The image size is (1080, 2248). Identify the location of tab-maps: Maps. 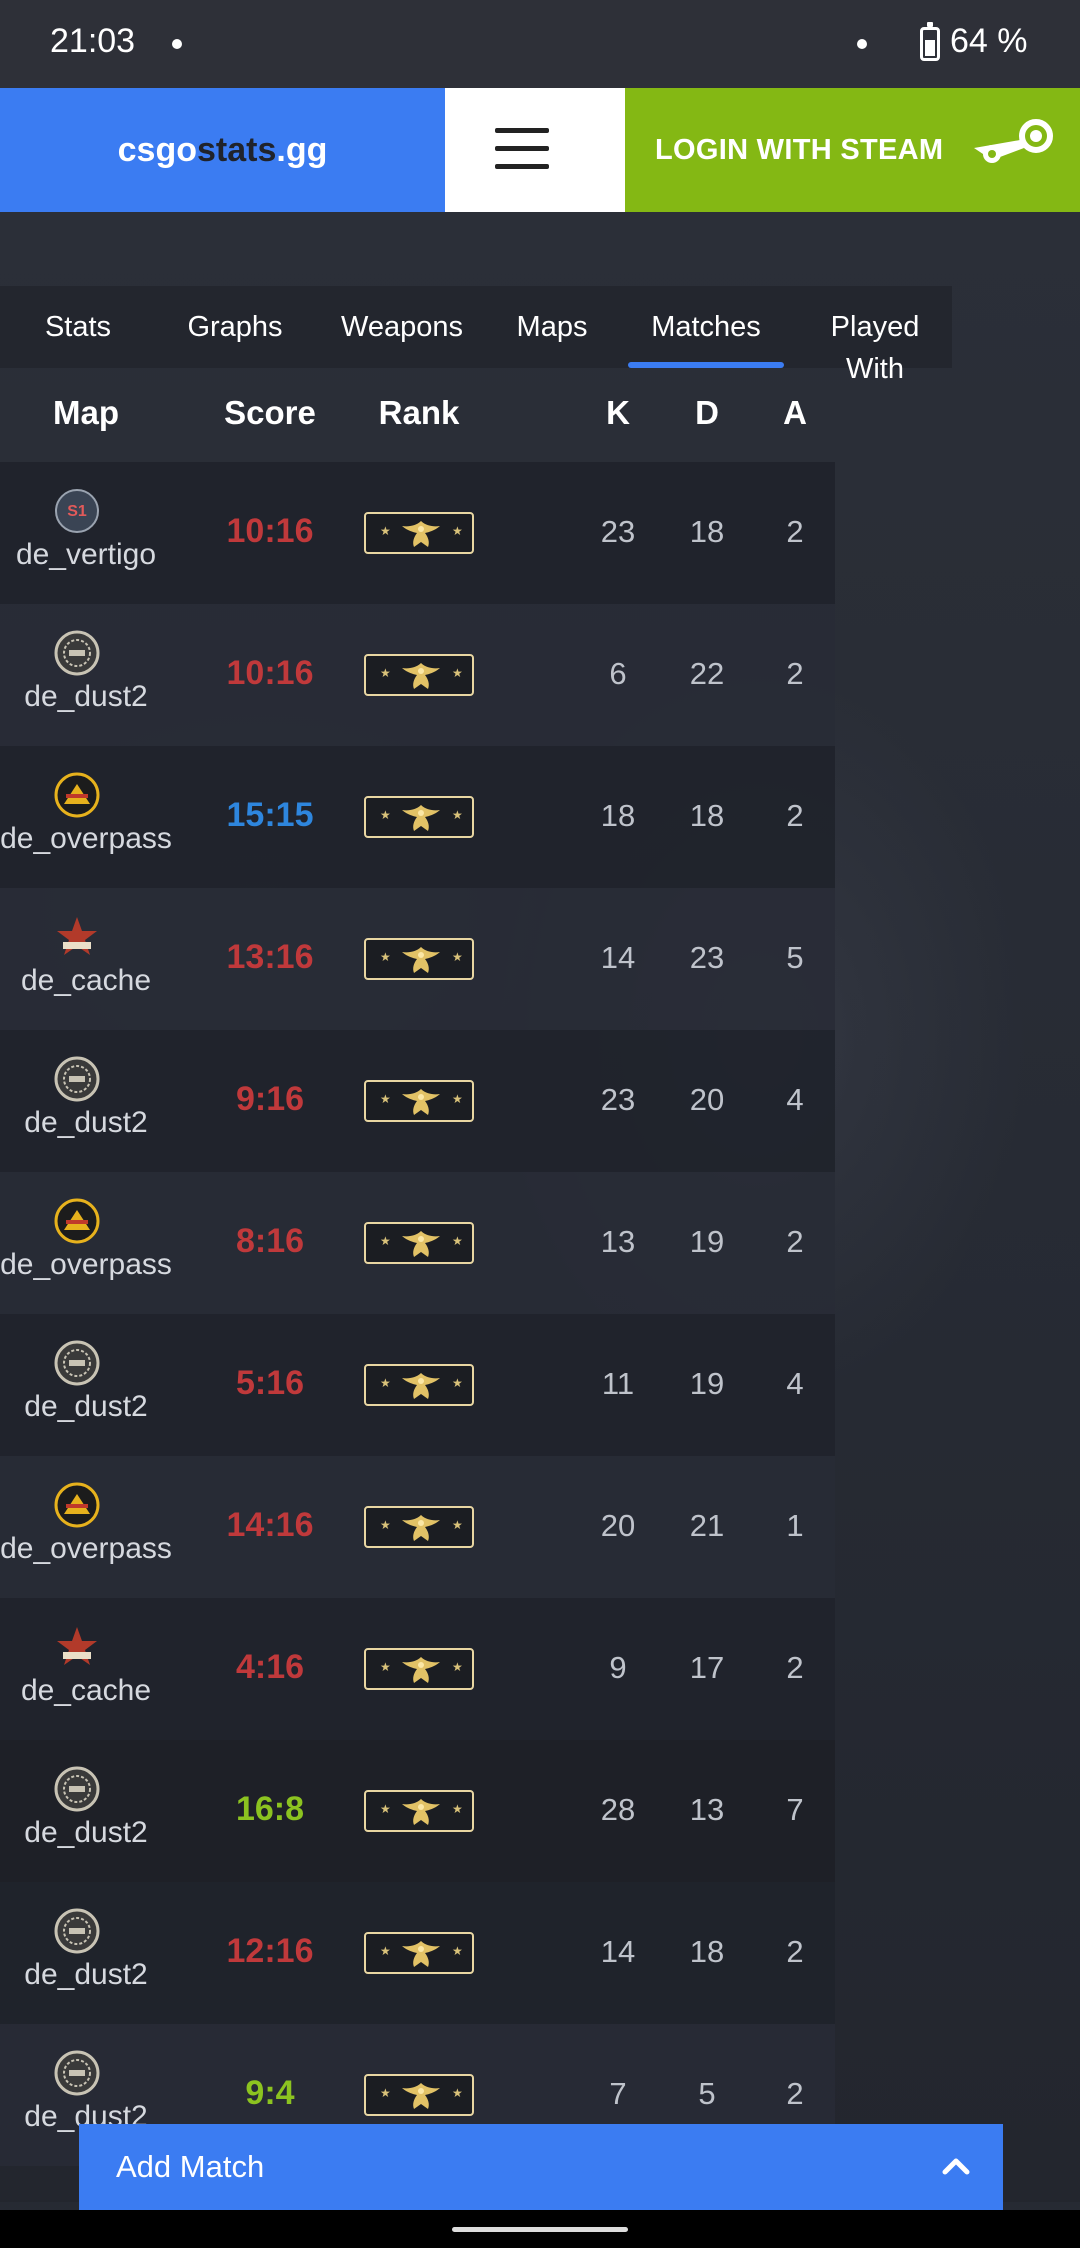
(552, 327).